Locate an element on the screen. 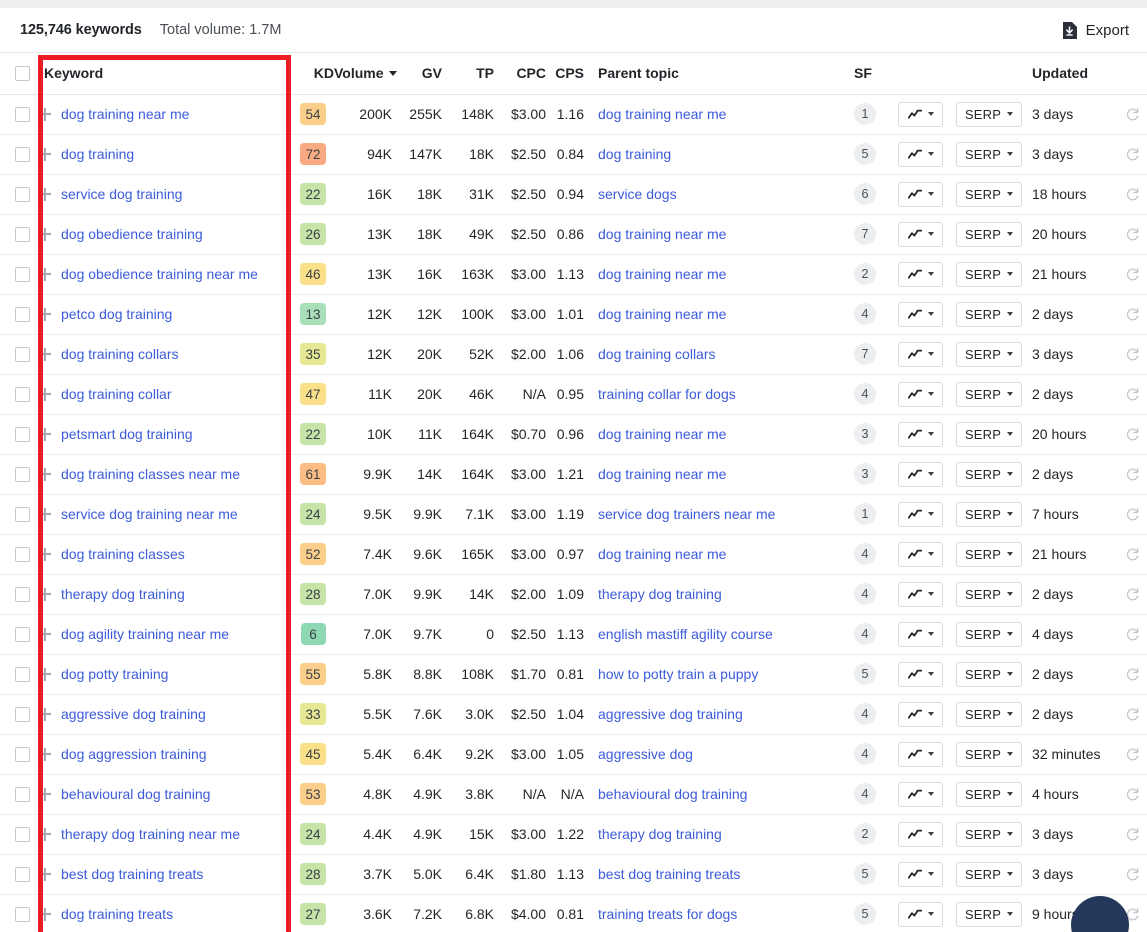 The image size is (1147, 932). column-header-tp: TP is located at coordinates (468, 74).